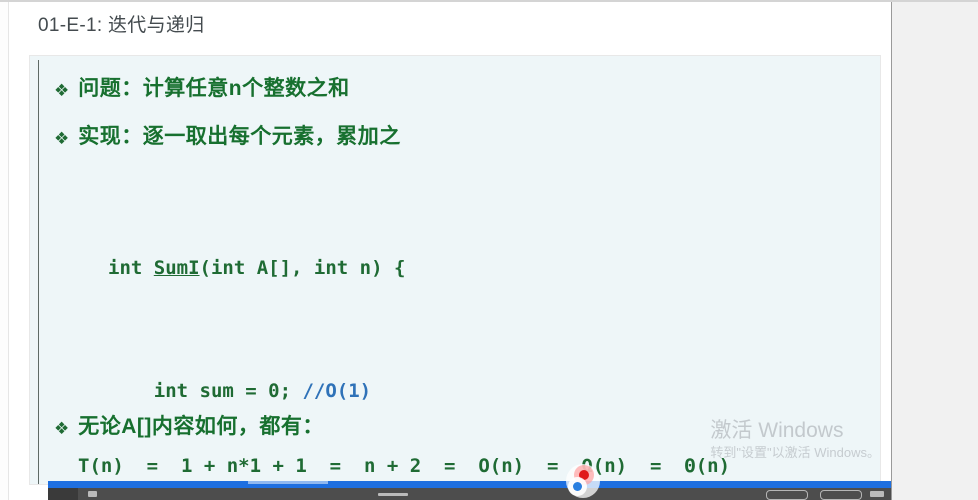  Describe the element at coordinates (577, 486) in the screenshot. I see `pointer-blue-dot-icon` at that location.